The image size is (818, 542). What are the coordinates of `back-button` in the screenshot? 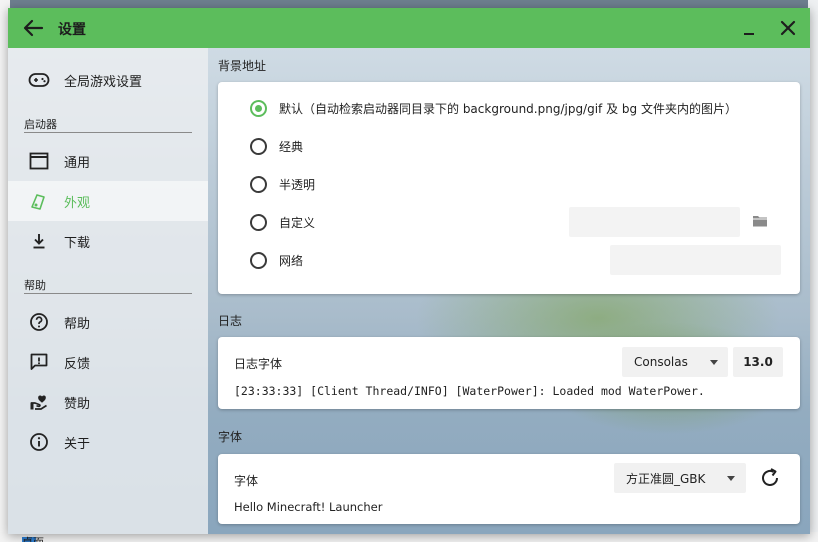 It's located at (33, 28).